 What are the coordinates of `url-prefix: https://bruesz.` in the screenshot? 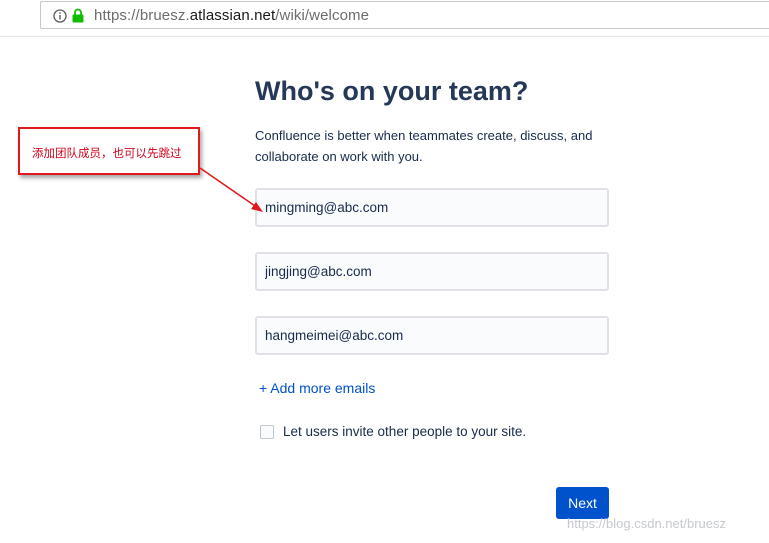 It's located at (142, 15).